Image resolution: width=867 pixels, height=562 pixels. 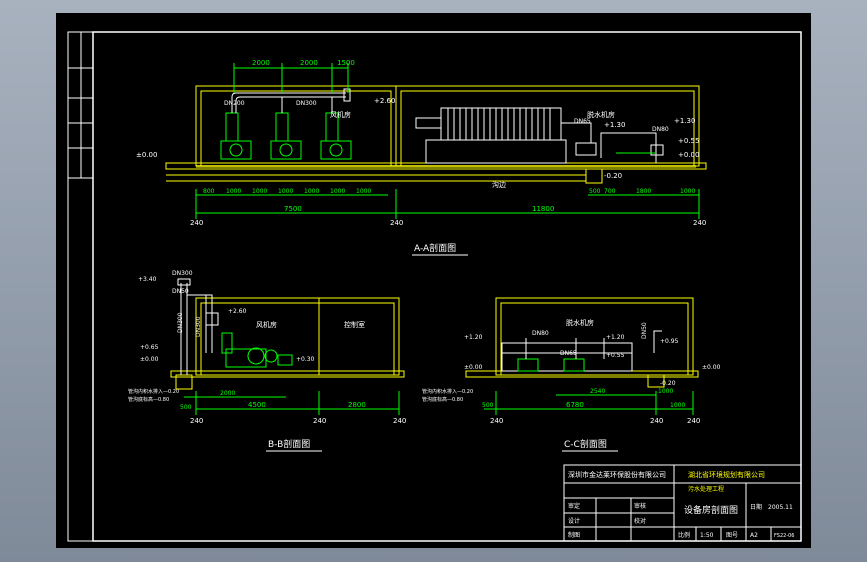 I want to click on cc-sub-dim: 1000, so click(x=665, y=391).